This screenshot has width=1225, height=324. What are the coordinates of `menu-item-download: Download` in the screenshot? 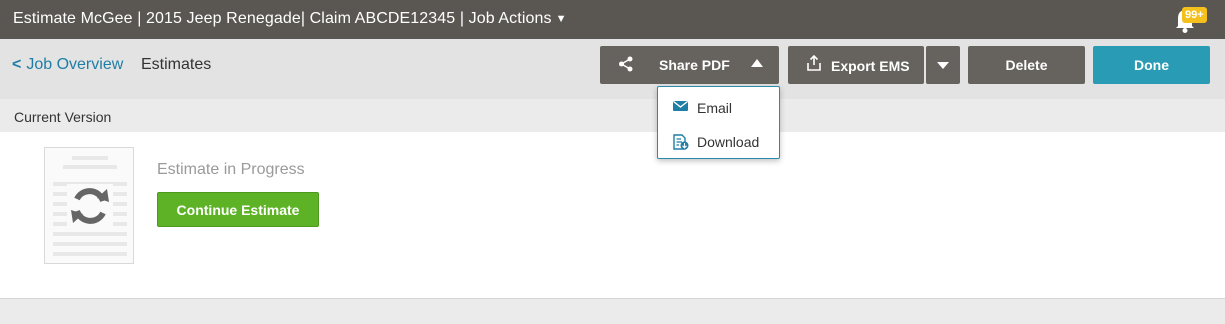 It's located at (718, 141).